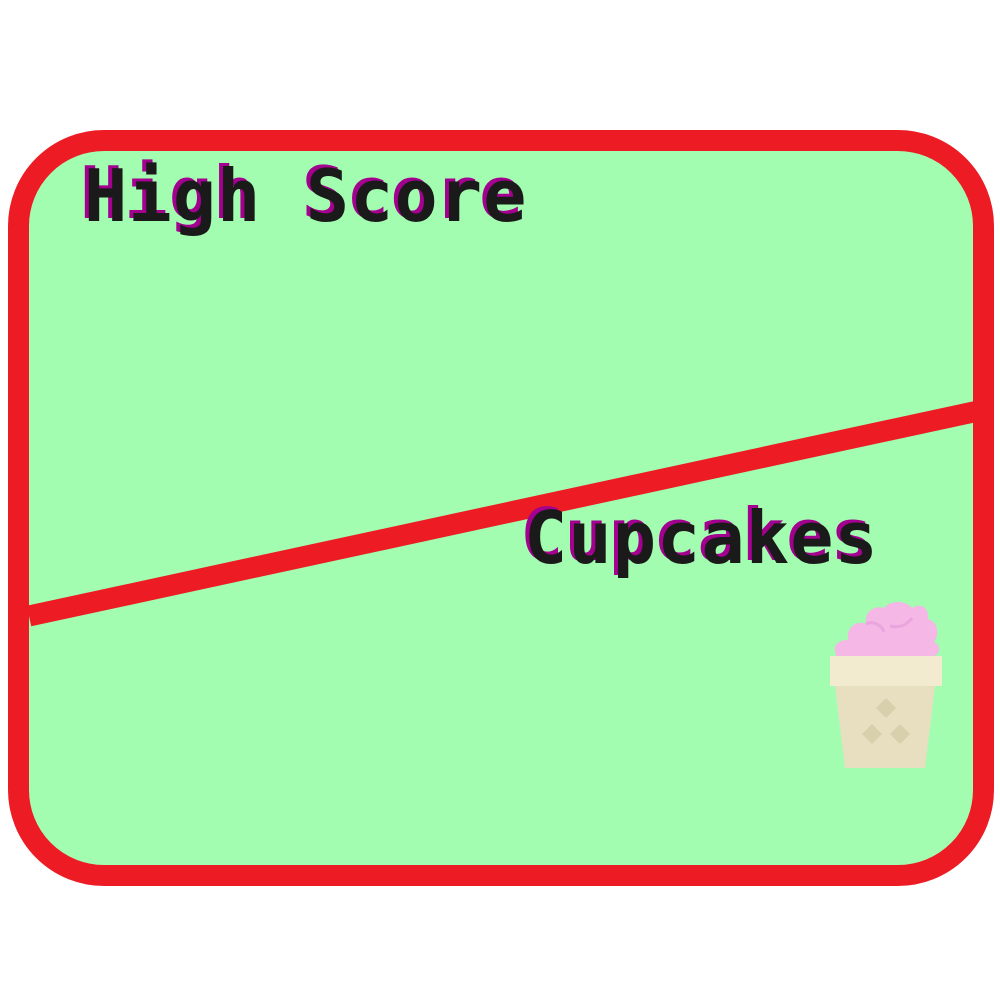  Describe the element at coordinates (886, 685) in the screenshot. I see `cupcake-icon` at that location.